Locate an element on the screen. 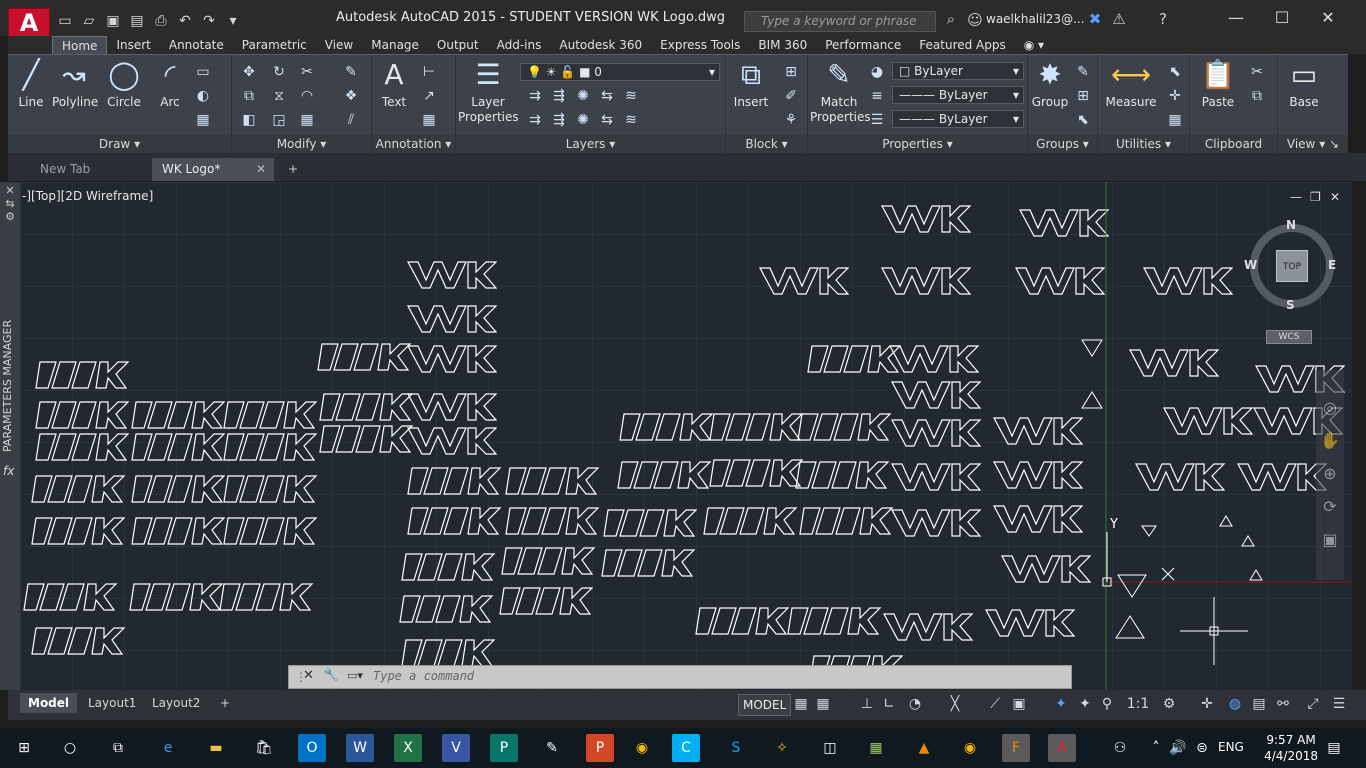  lineweight-toggle-icon: ⟋ is located at coordinates (995, 704).